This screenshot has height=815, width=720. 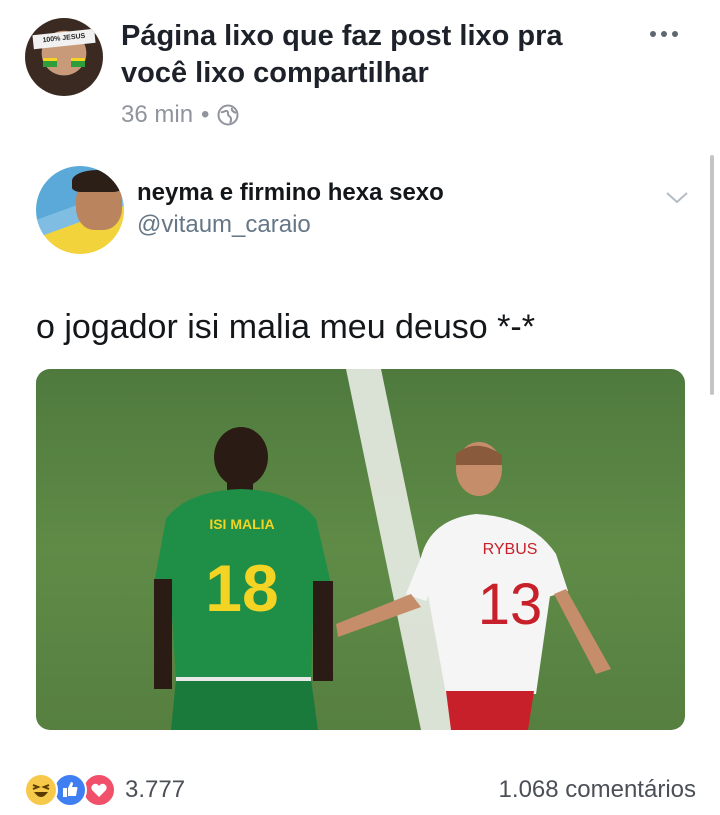 What do you see at coordinates (70, 790) in the screenshot?
I see `like-icon` at bounding box center [70, 790].